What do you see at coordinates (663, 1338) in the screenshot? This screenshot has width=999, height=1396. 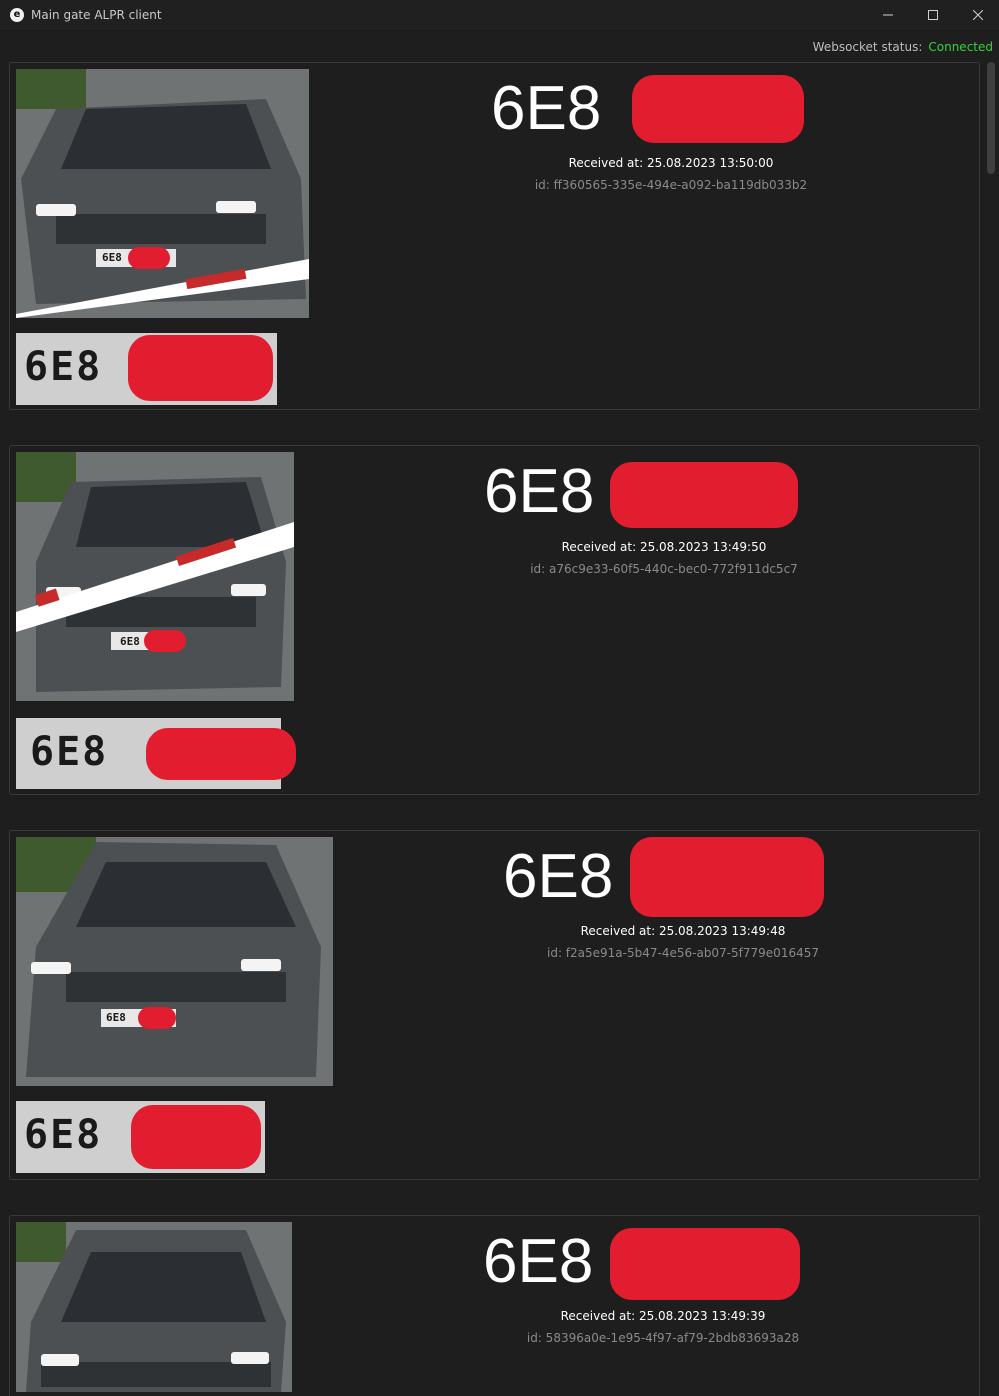 I see `record-id: id: 58396a0e-1e95-4f97-af79-2bdb83693a28` at bounding box center [663, 1338].